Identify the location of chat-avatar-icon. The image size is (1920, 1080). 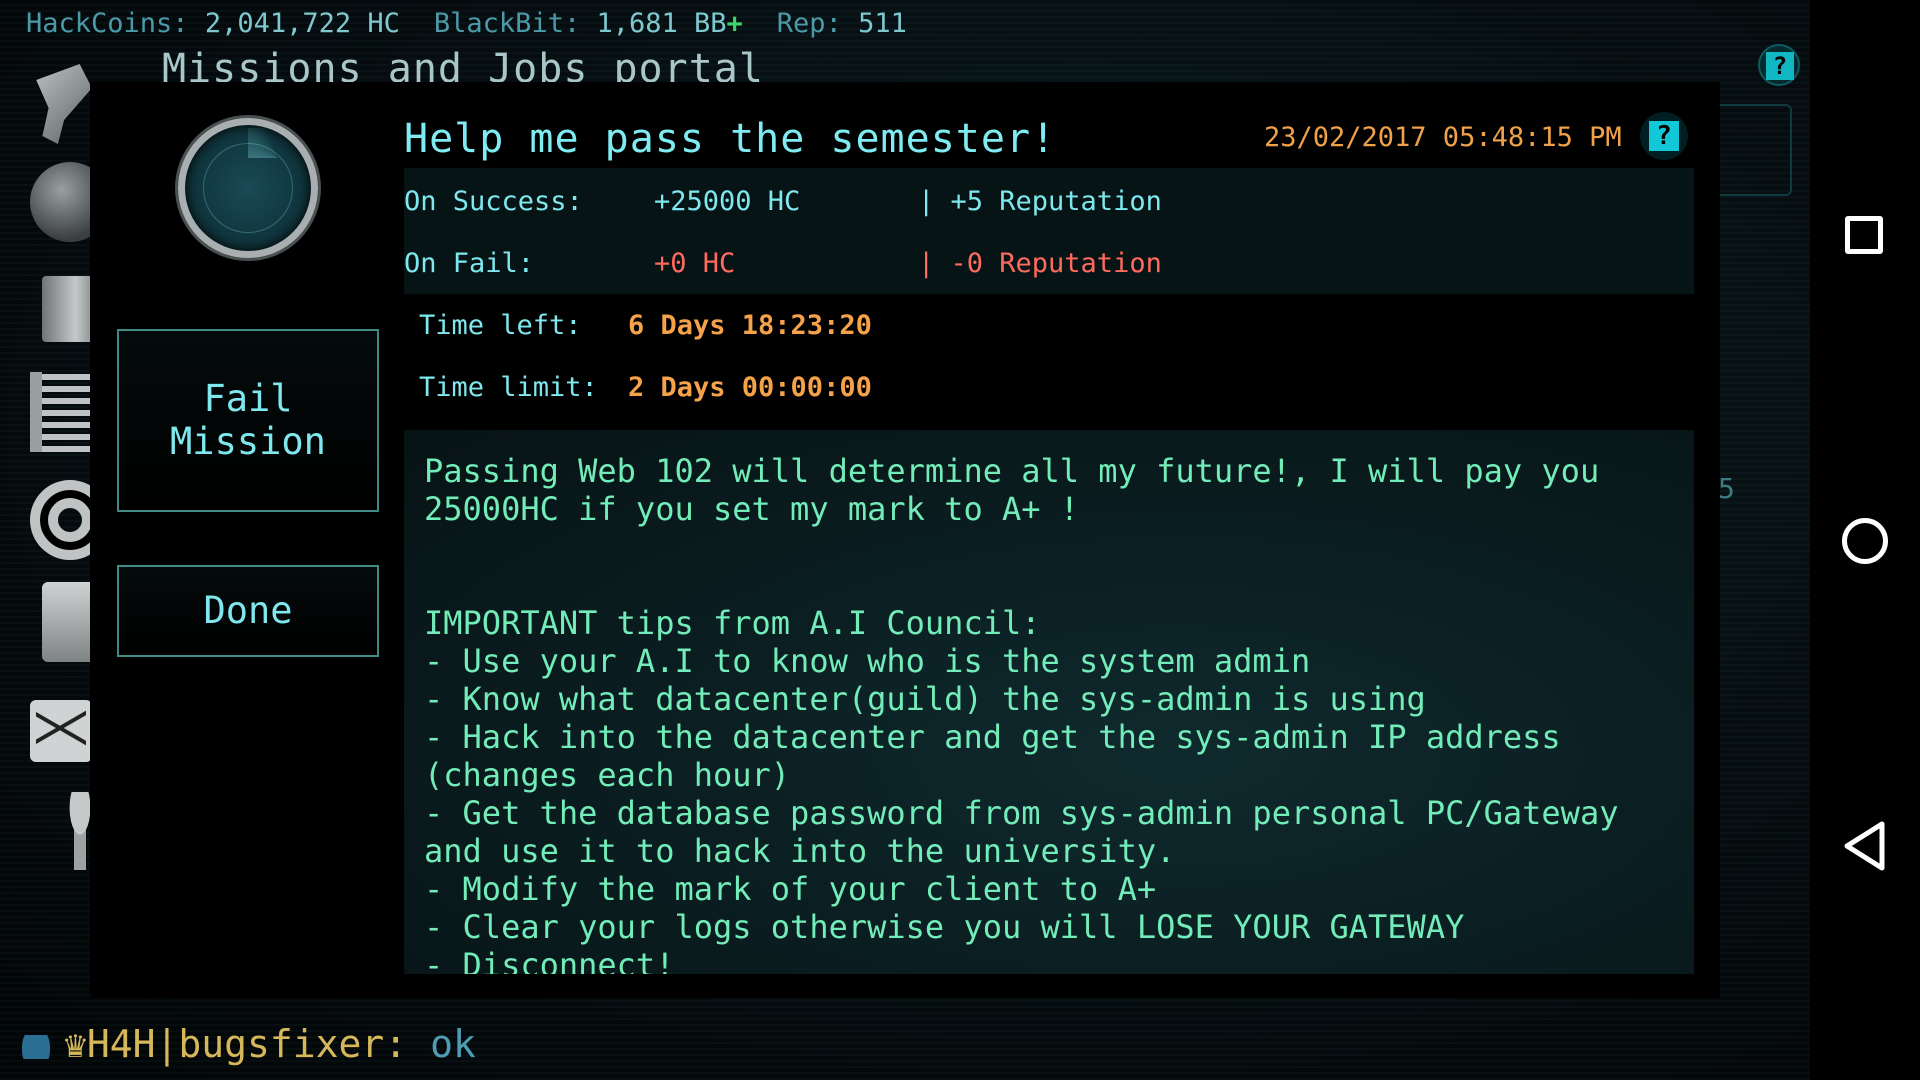
(36, 1046).